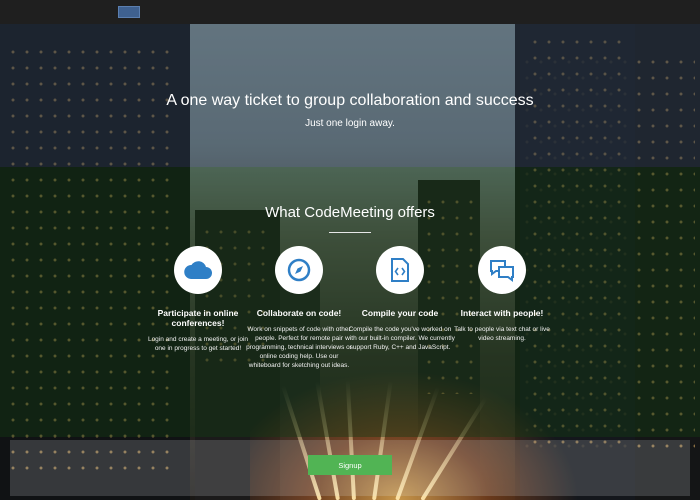 The width and height of the screenshot is (700, 500). What do you see at coordinates (350, 465) in the screenshot?
I see `signup-button: Signup` at bounding box center [350, 465].